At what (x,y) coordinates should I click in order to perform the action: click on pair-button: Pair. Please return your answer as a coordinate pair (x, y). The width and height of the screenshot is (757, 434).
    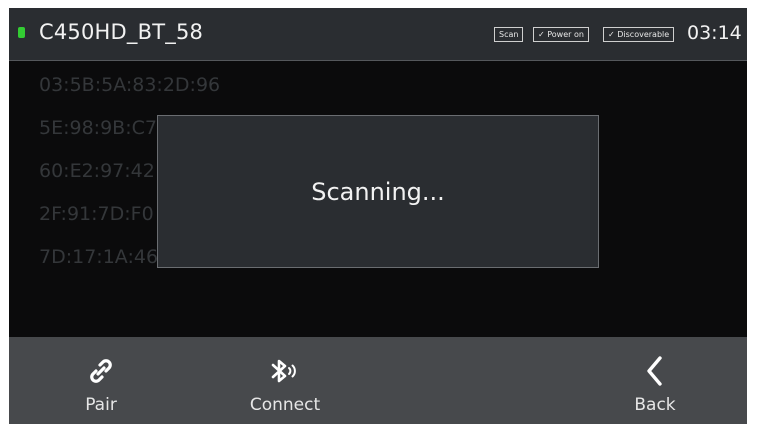
    Looking at the image, I should click on (101, 380).